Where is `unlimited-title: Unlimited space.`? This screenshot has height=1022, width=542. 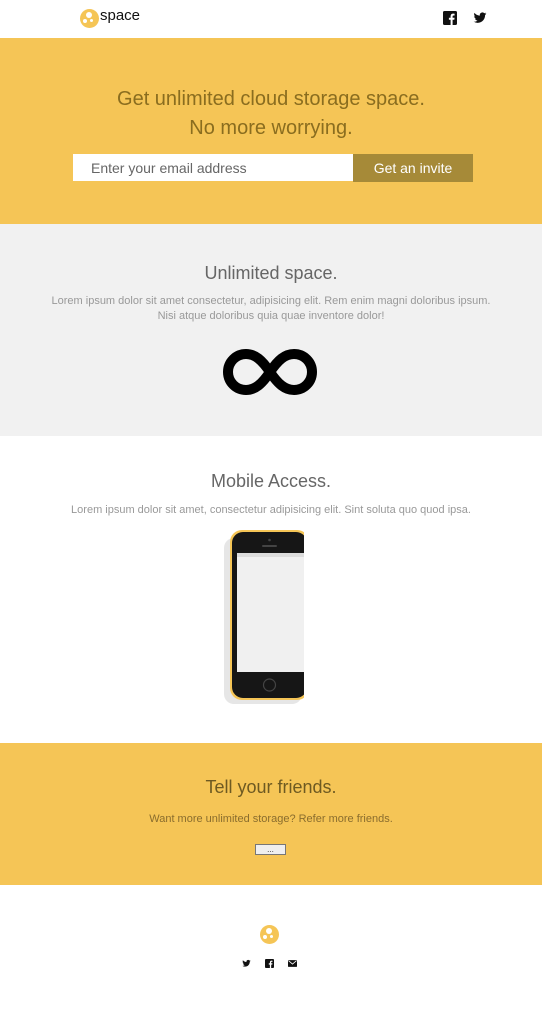
unlimited-title: Unlimited space. is located at coordinates (271, 273).